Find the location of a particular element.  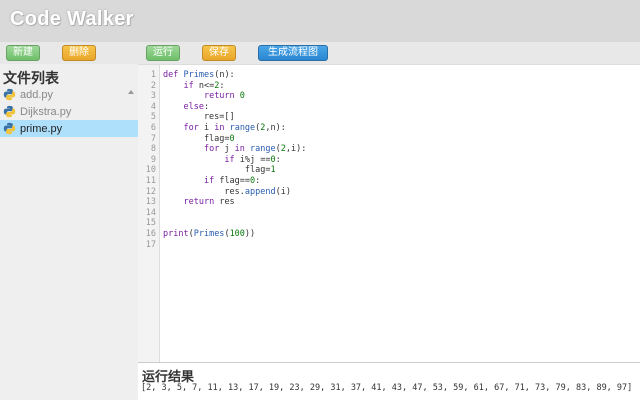

line-number: 14 is located at coordinates (150, 212).